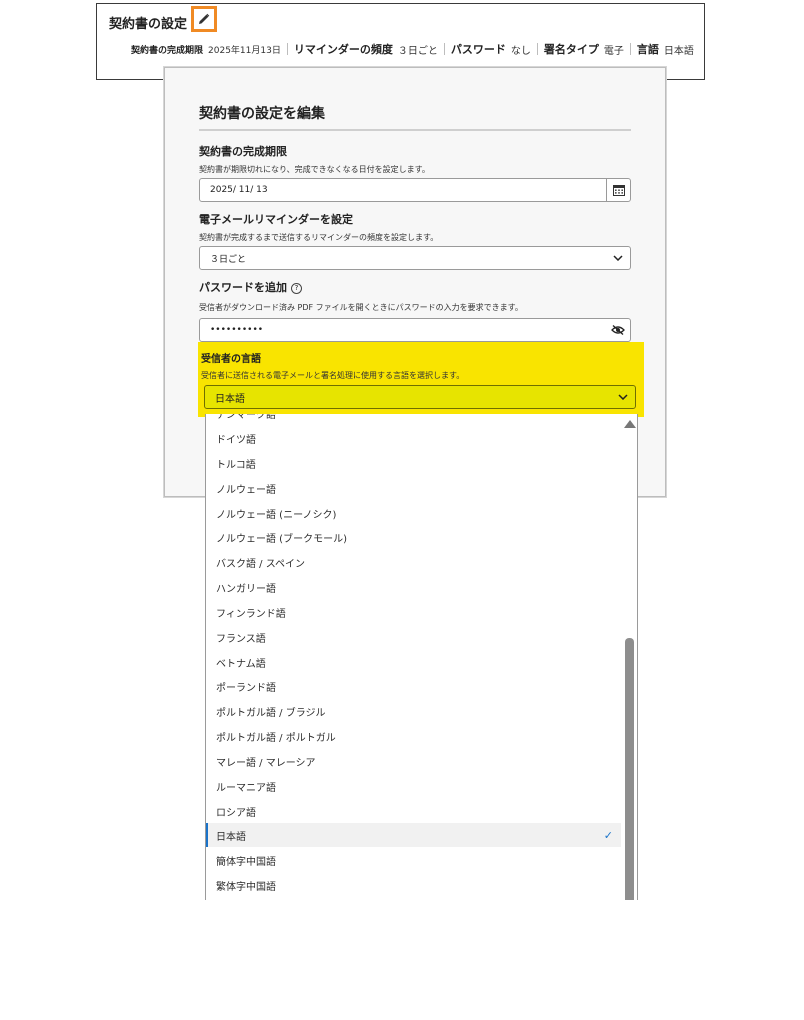  What do you see at coordinates (415, 330) in the screenshot?
I see `password-input: ••••••••••` at bounding box center [415, 330].